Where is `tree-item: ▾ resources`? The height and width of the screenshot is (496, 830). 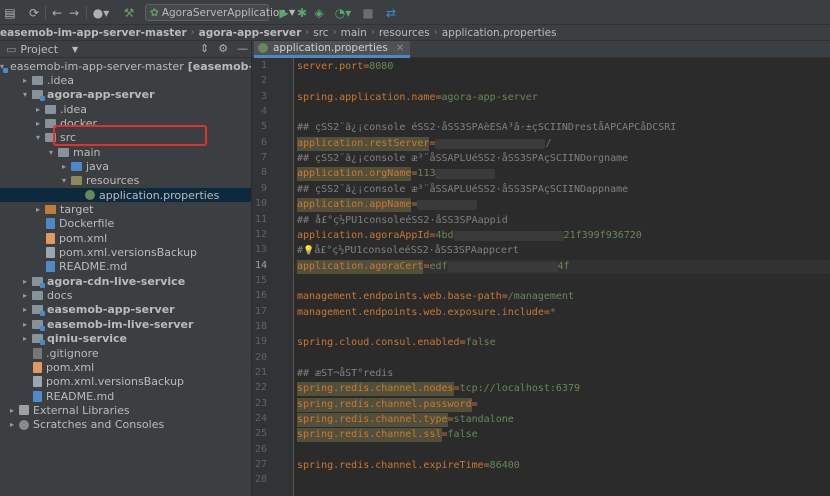
tree-item: ▾ resources is located at coordinates (125, 181).